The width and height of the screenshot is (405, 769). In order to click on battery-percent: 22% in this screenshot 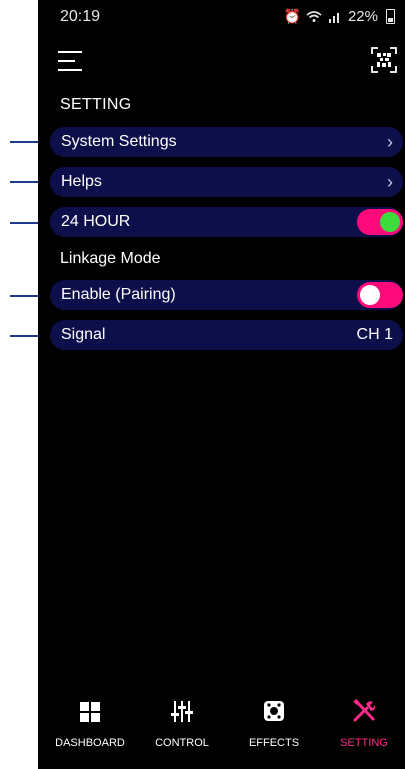, I will do `click(362, 16)`.